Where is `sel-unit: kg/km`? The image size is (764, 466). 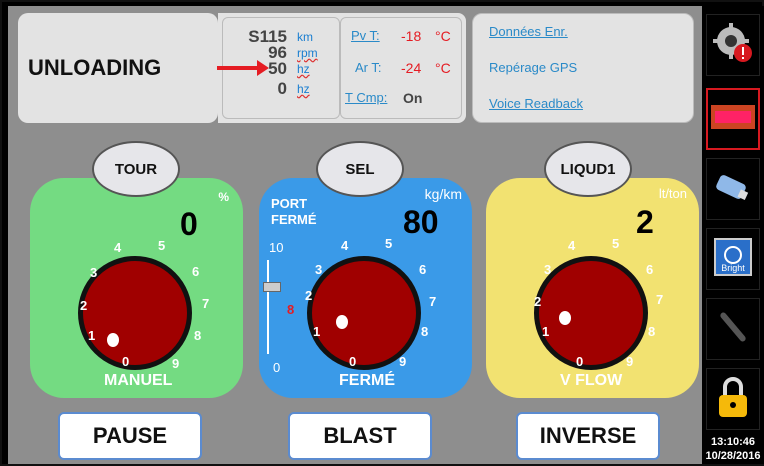
sel-unit: kg/km is located at coordinates (443, 194).